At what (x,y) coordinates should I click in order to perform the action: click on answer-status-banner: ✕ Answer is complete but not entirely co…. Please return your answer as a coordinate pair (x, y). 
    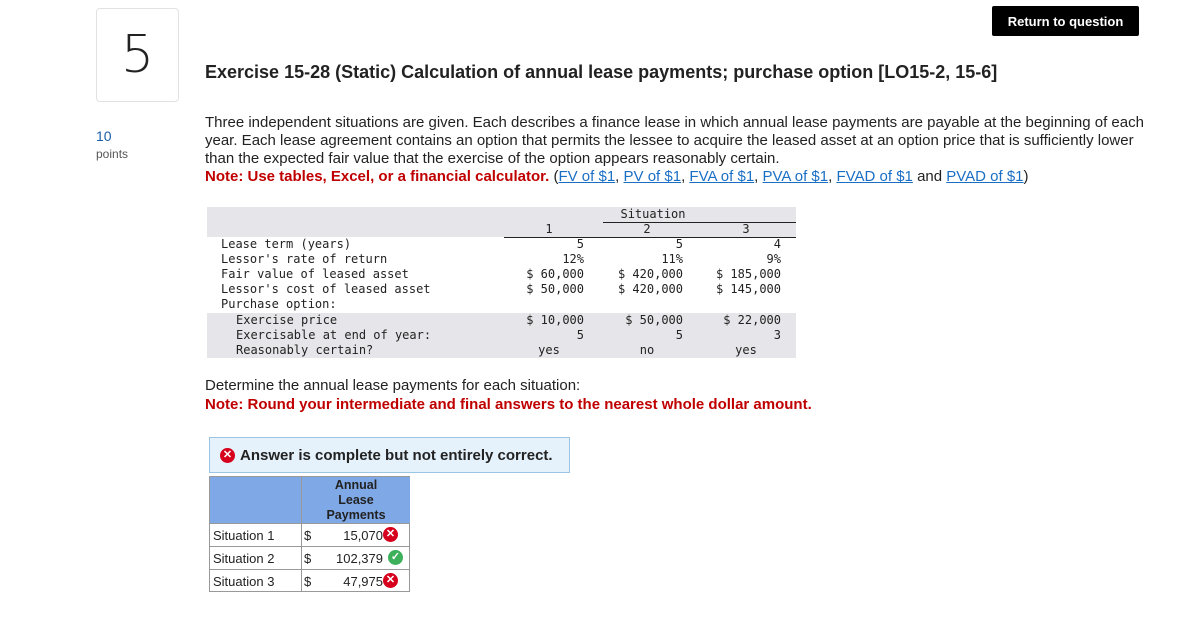
    Looking at the image, I should click on (389, 455).